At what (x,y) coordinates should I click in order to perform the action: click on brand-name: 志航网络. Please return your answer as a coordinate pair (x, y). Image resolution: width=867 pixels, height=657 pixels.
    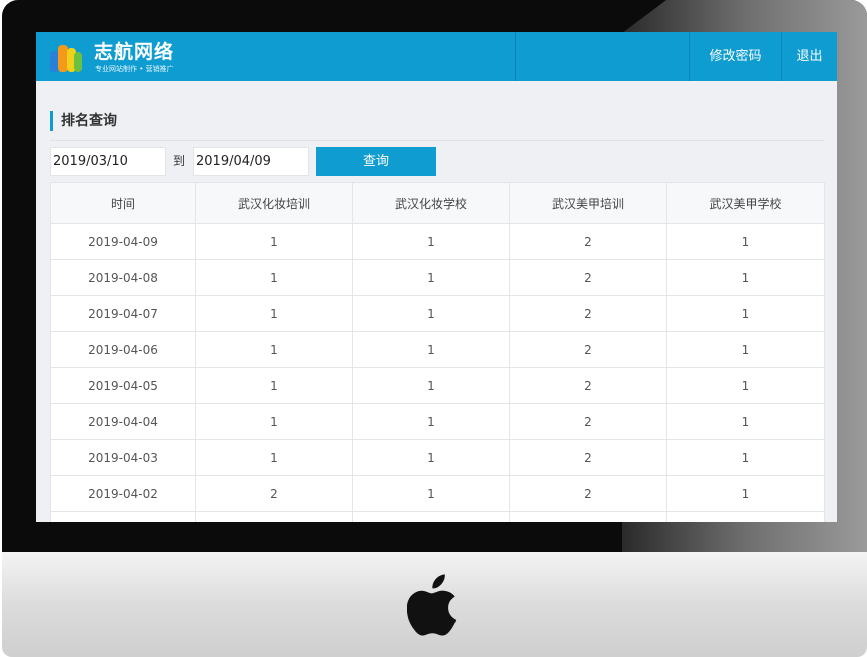
    Looking at the image, I should click on (134, 52).